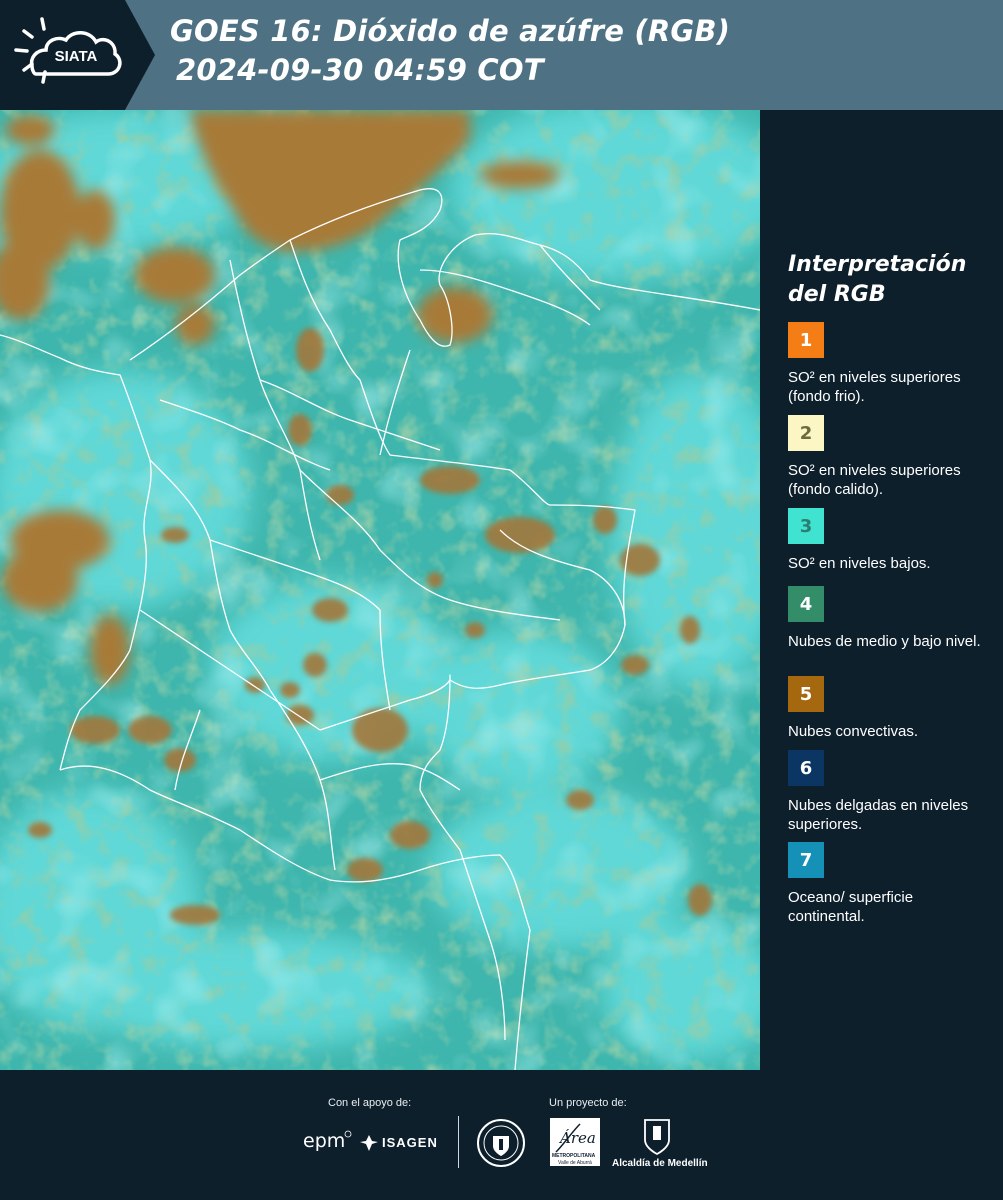  I want to click on legend-item-5: 5 Nubes convectivas., so click(890, 718).